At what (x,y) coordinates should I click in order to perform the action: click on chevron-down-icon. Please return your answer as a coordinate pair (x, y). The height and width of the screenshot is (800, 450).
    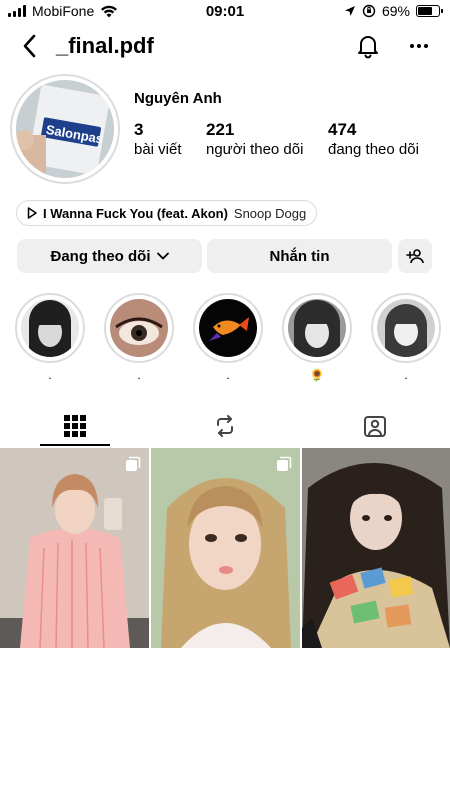
    Looking at the image, I should click on (162, 256).